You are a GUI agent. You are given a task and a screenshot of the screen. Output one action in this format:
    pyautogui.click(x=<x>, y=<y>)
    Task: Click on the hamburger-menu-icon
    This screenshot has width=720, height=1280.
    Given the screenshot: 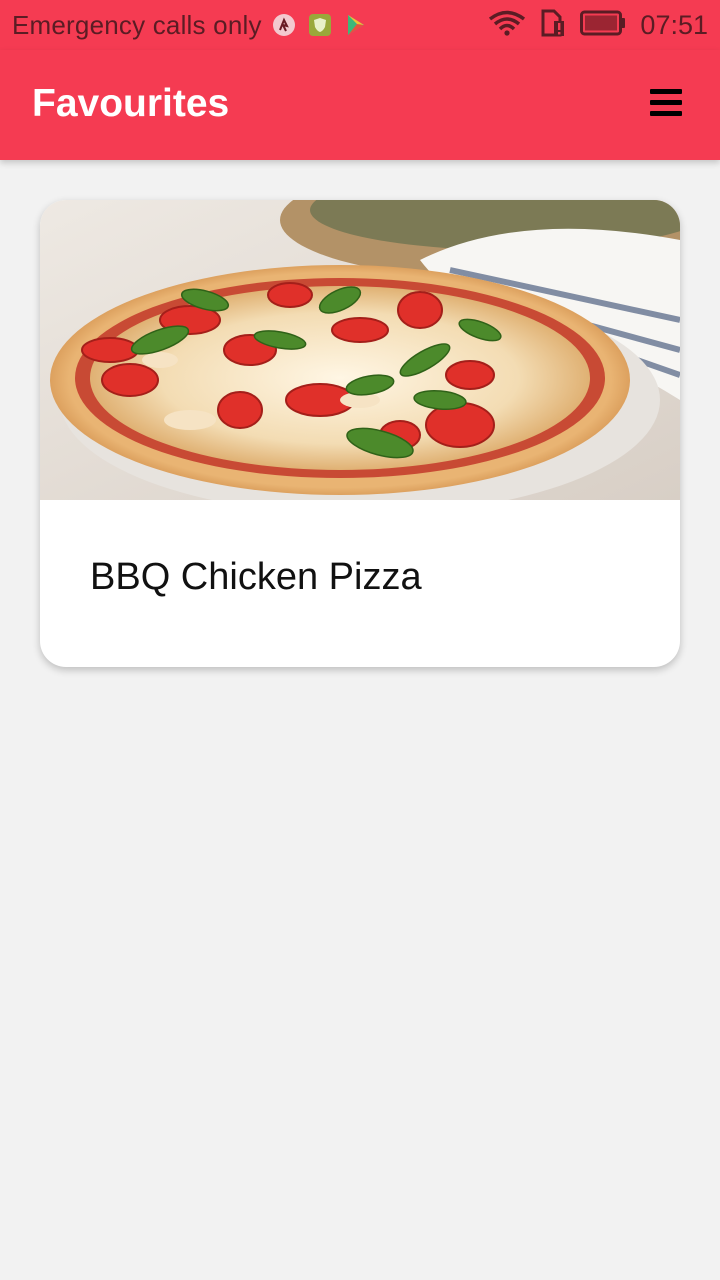 What is the action you would take?
    pyautogui.click(x=666, y=91)
    